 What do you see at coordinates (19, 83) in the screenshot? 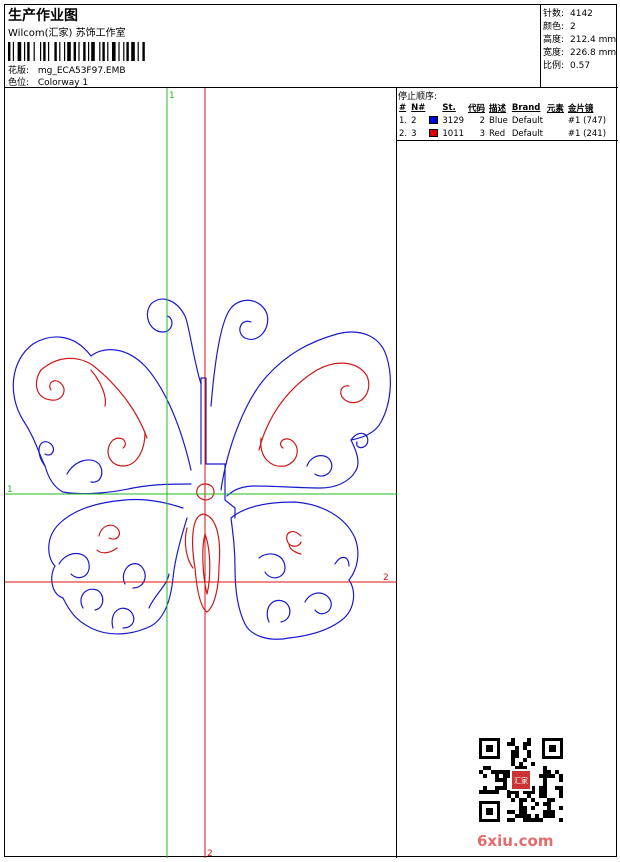
I see `colorway-label: 色位:` at bounding box center [19, 83].